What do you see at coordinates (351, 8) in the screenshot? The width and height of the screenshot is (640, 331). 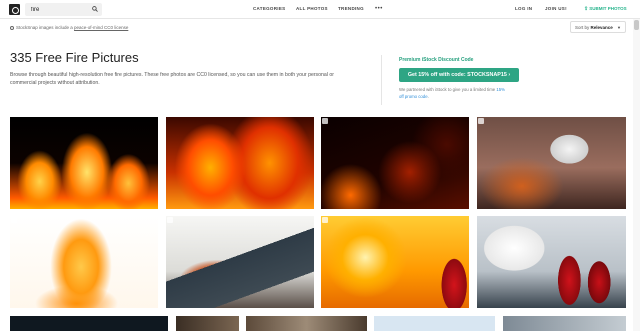 I see `nav-trending: TRENDING` at bounding box center [351, 8].